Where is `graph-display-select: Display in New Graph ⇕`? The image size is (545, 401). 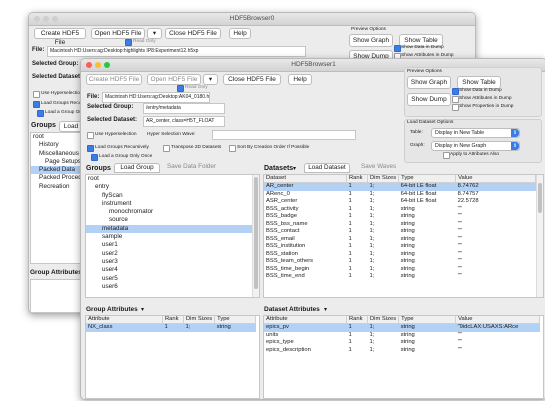
graph-display-select: Display in New Graph ⇕ is located at coordinates (475, 146).